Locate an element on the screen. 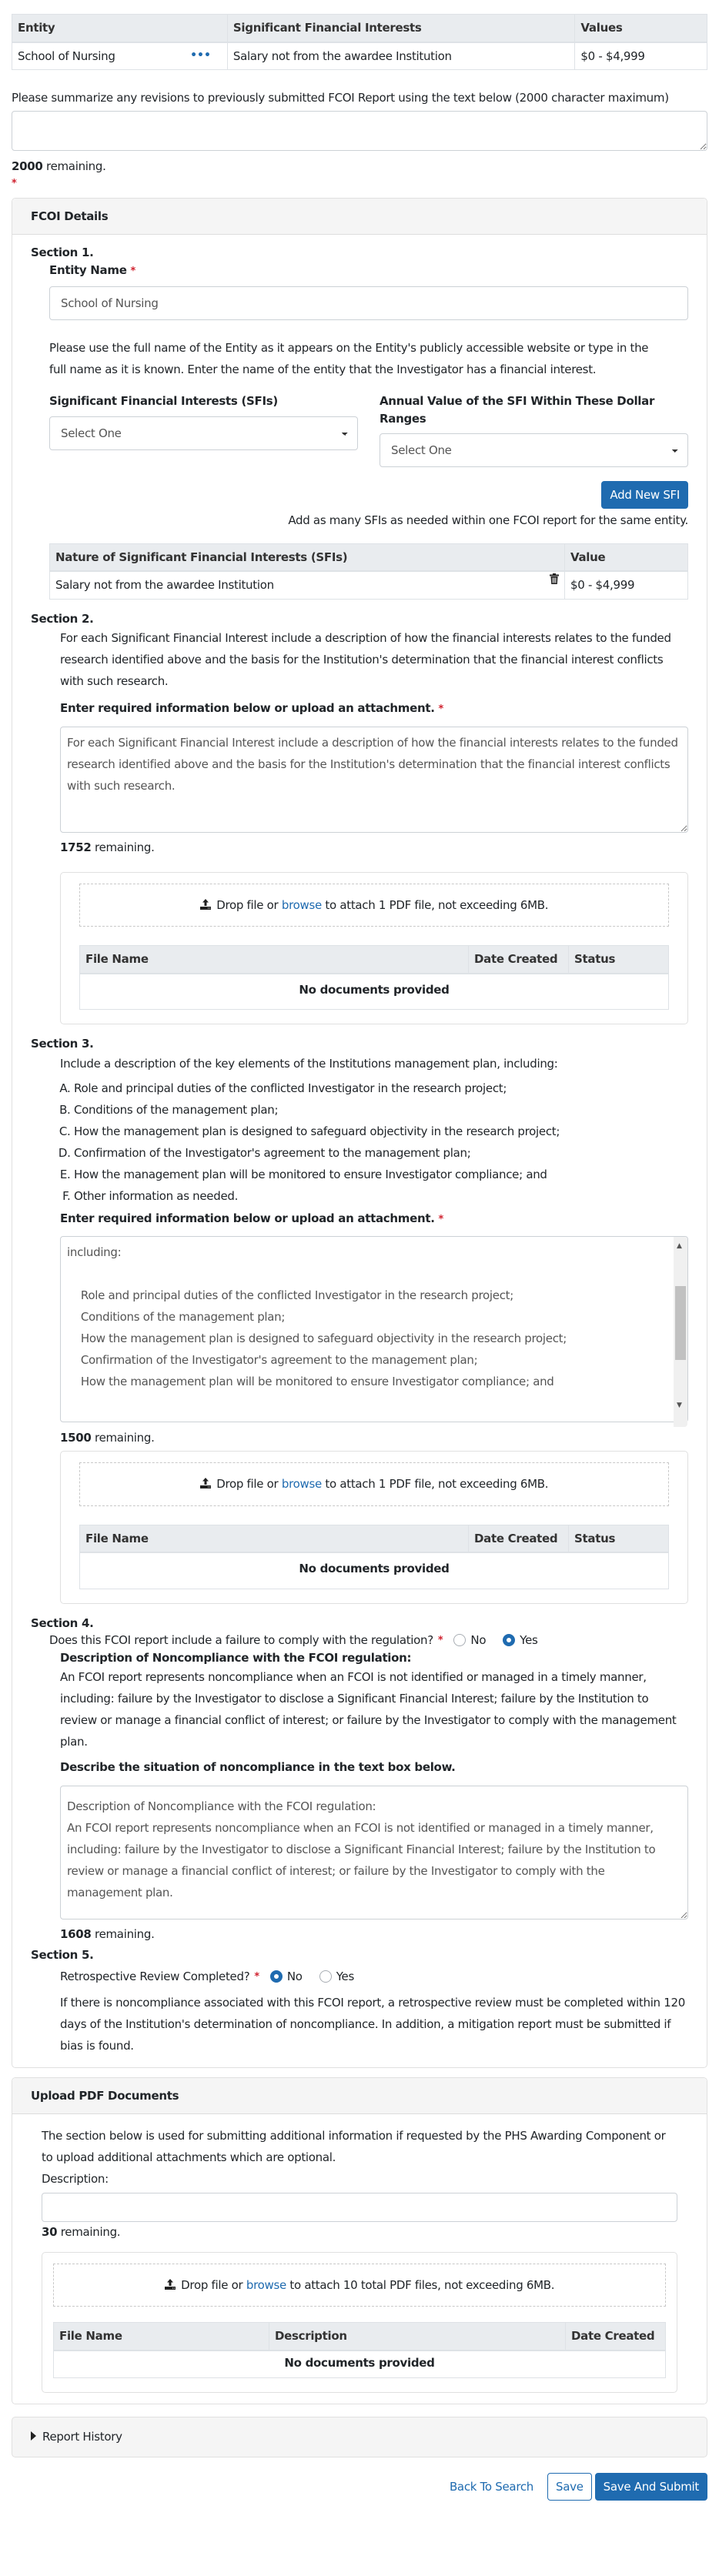 The image size is (719, 2576). list-item: Other information as needed. is located at coordinates (381, 1196).